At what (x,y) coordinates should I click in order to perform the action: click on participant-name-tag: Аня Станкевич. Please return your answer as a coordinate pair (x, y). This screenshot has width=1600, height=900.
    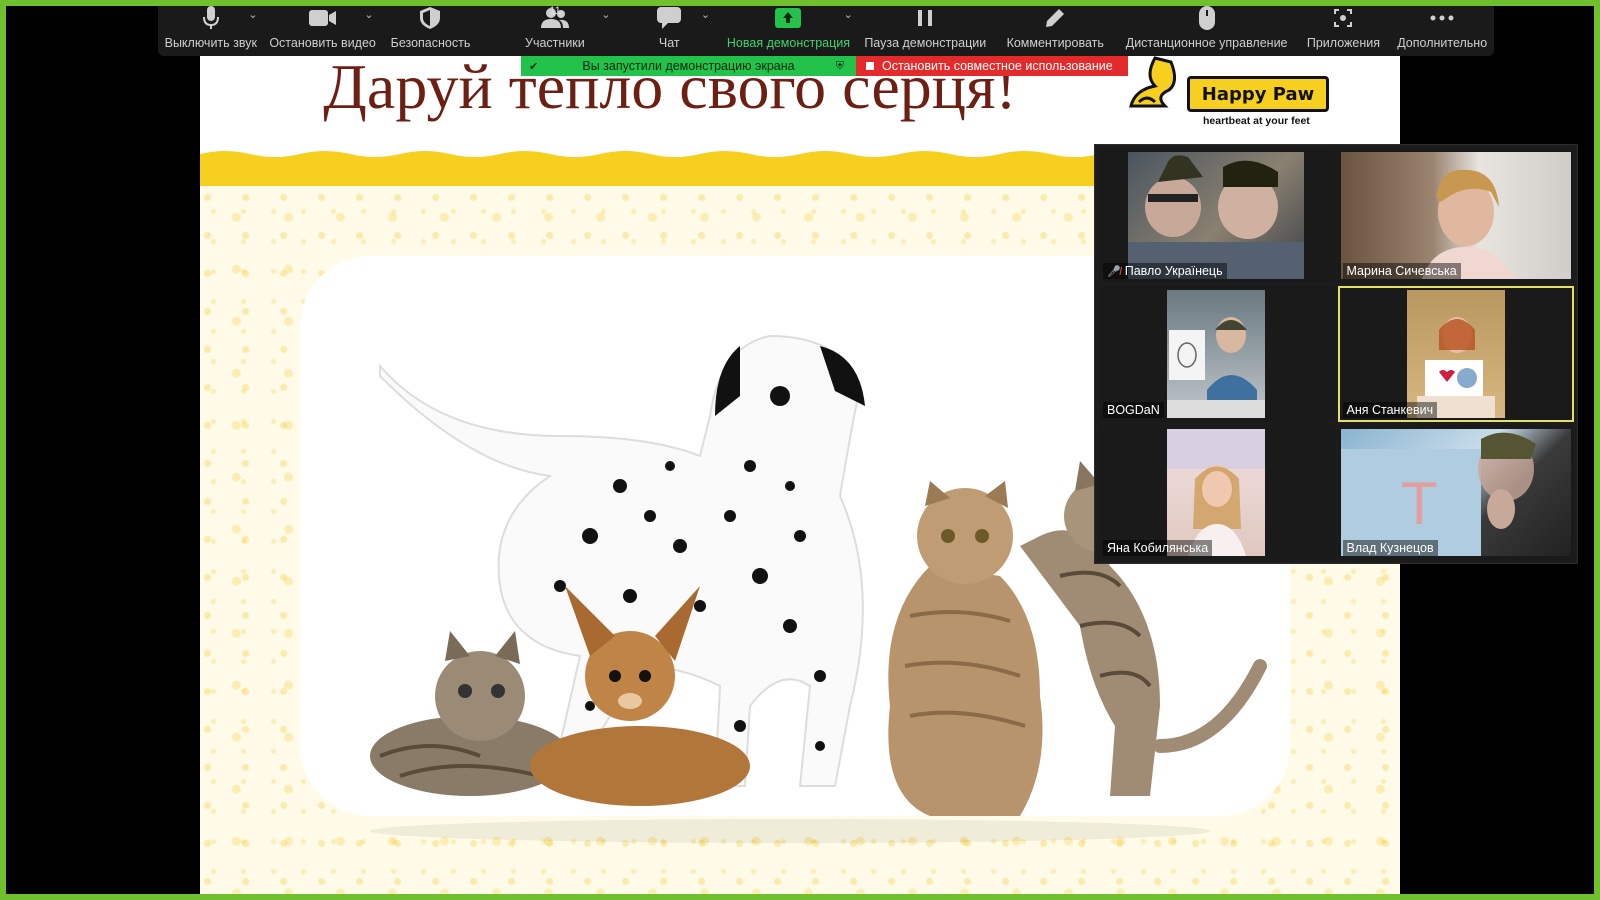
    Looking at the image, I should click on (1390, 409).